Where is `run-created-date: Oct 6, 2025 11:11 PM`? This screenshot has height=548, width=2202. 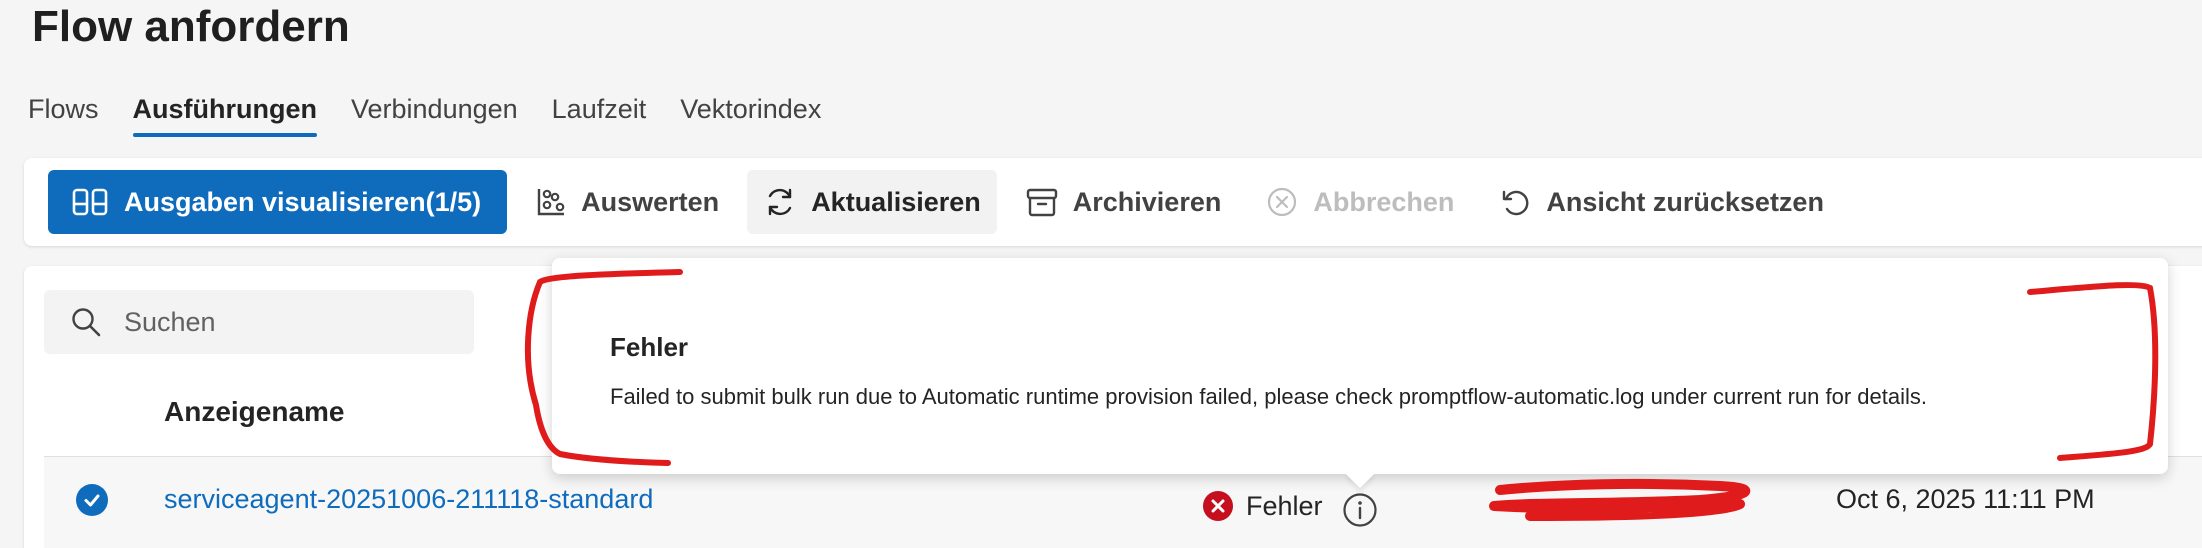 run-created-date: Oct 6, 2025 11:11 PM is located at coordinates (1965, 499).